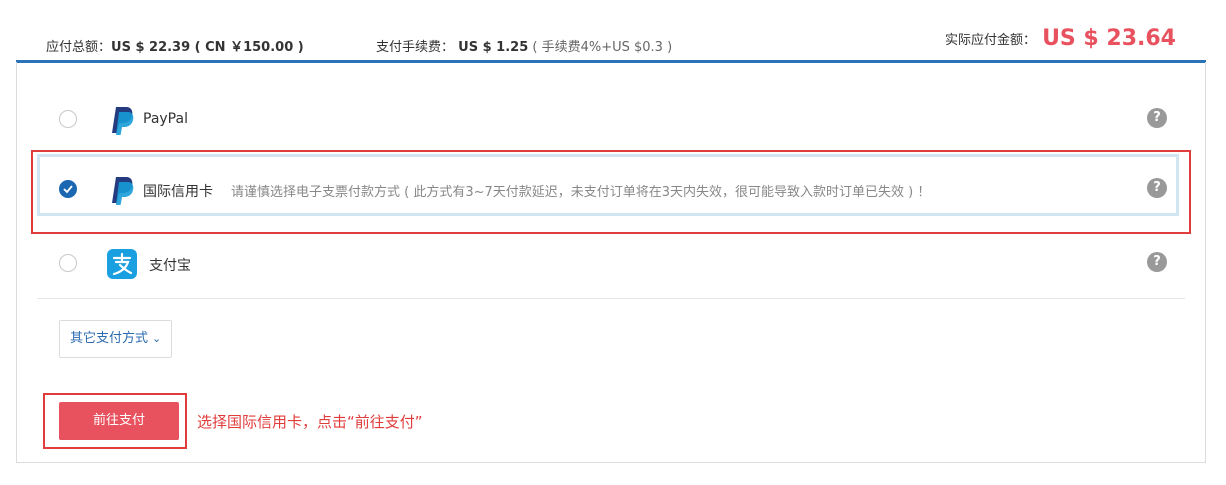 This screenshot has height=485, width=1226. Describe the element at coordinates (493, 47) in the screenshot. I see `fee-value: US $ 1.25` at that location.